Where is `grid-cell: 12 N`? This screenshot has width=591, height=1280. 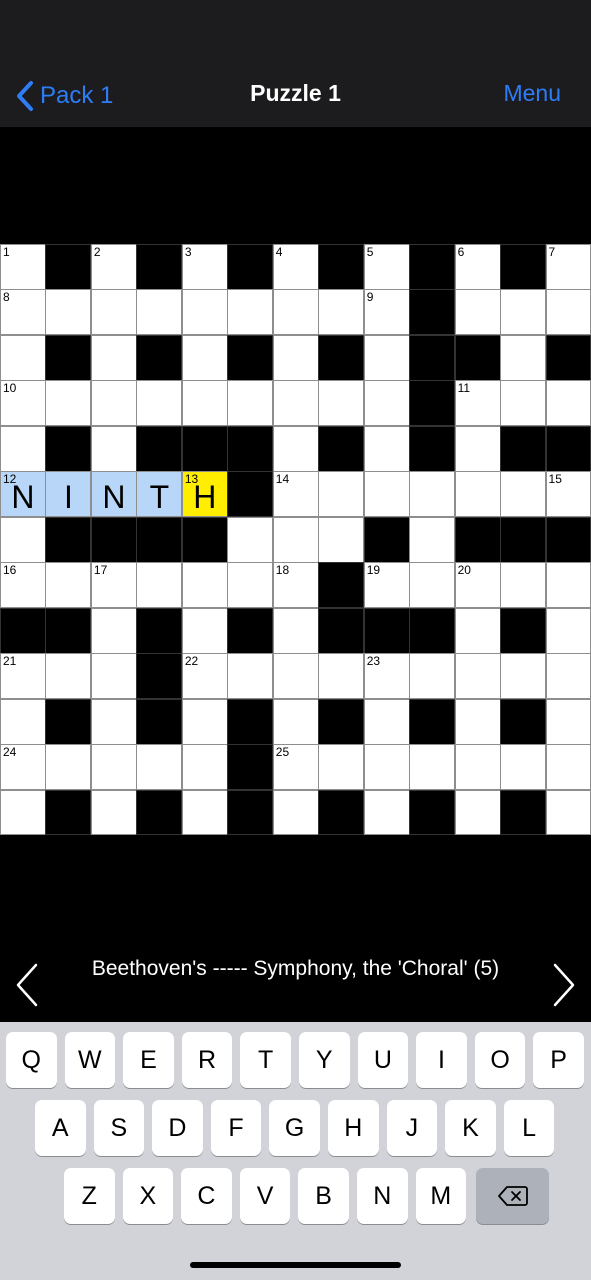
grid-cell: 12 N is located at coordinates (23, 494).